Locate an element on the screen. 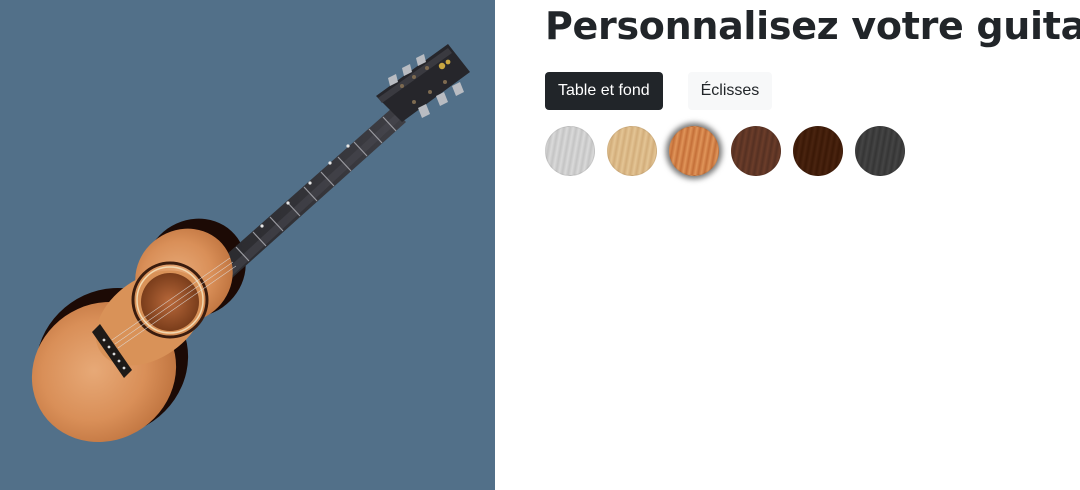 The width and height of the screenshot is (1080, 490). part-tabs: Table et fond Éclisses is located at coordinates (659, 91).